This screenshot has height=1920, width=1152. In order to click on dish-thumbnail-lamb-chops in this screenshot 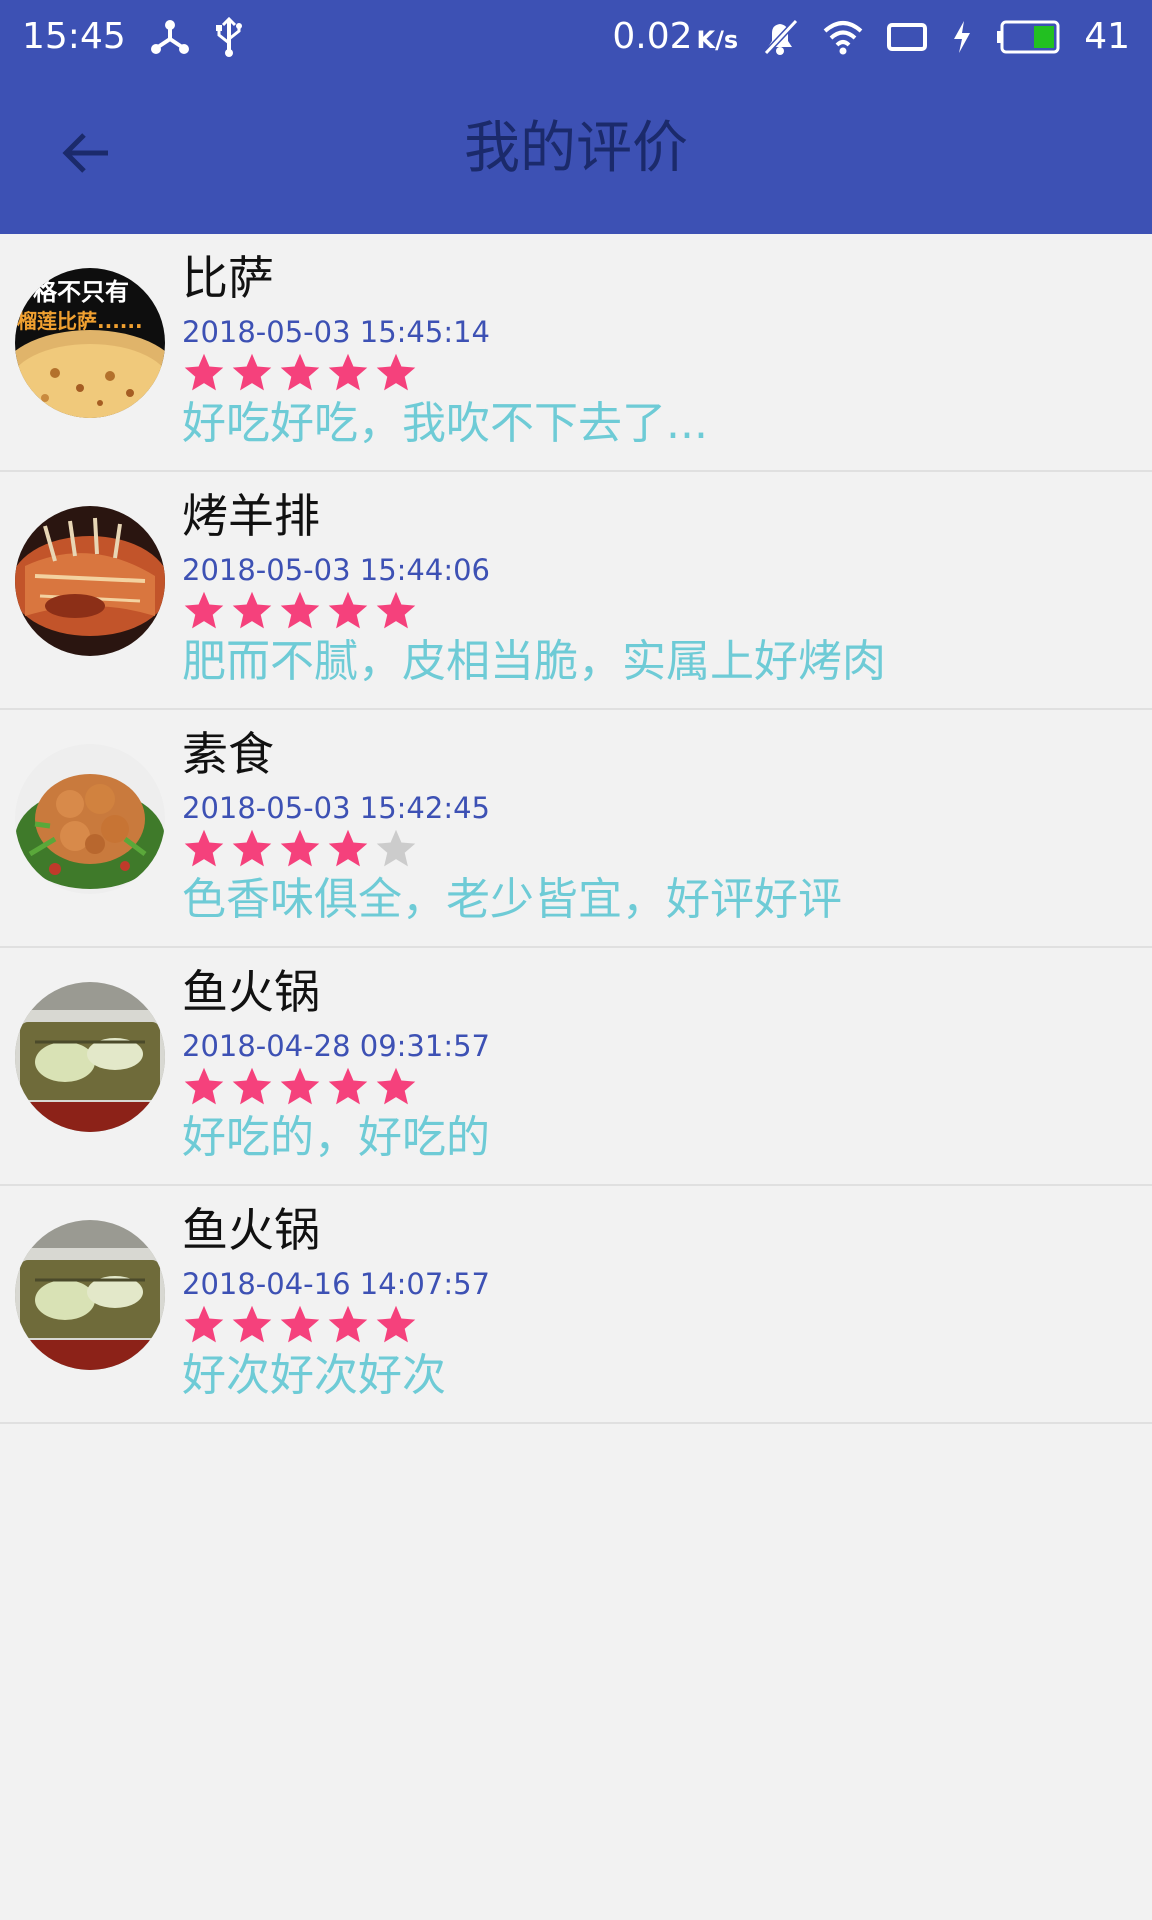, I will do `click(90, 581)`.